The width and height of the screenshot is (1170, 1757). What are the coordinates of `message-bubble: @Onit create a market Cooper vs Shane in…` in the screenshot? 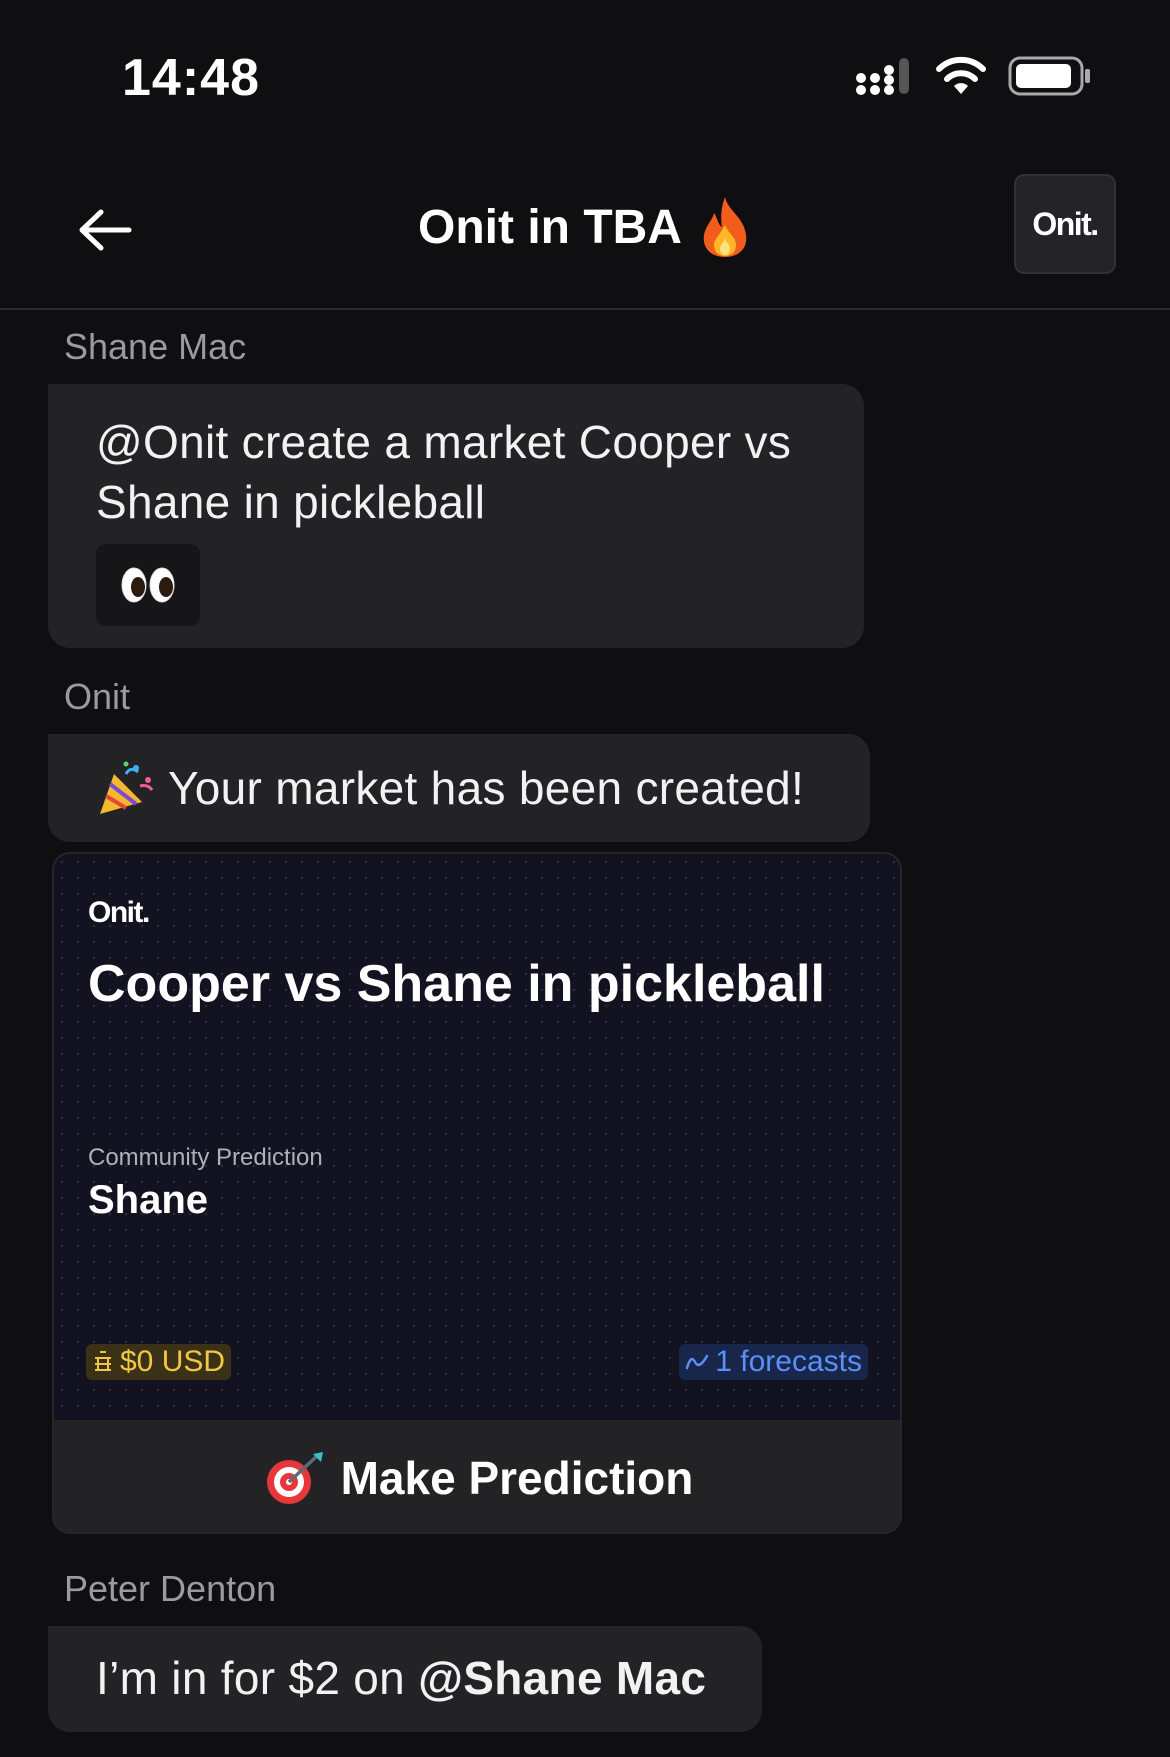 It's located at (456, 516).